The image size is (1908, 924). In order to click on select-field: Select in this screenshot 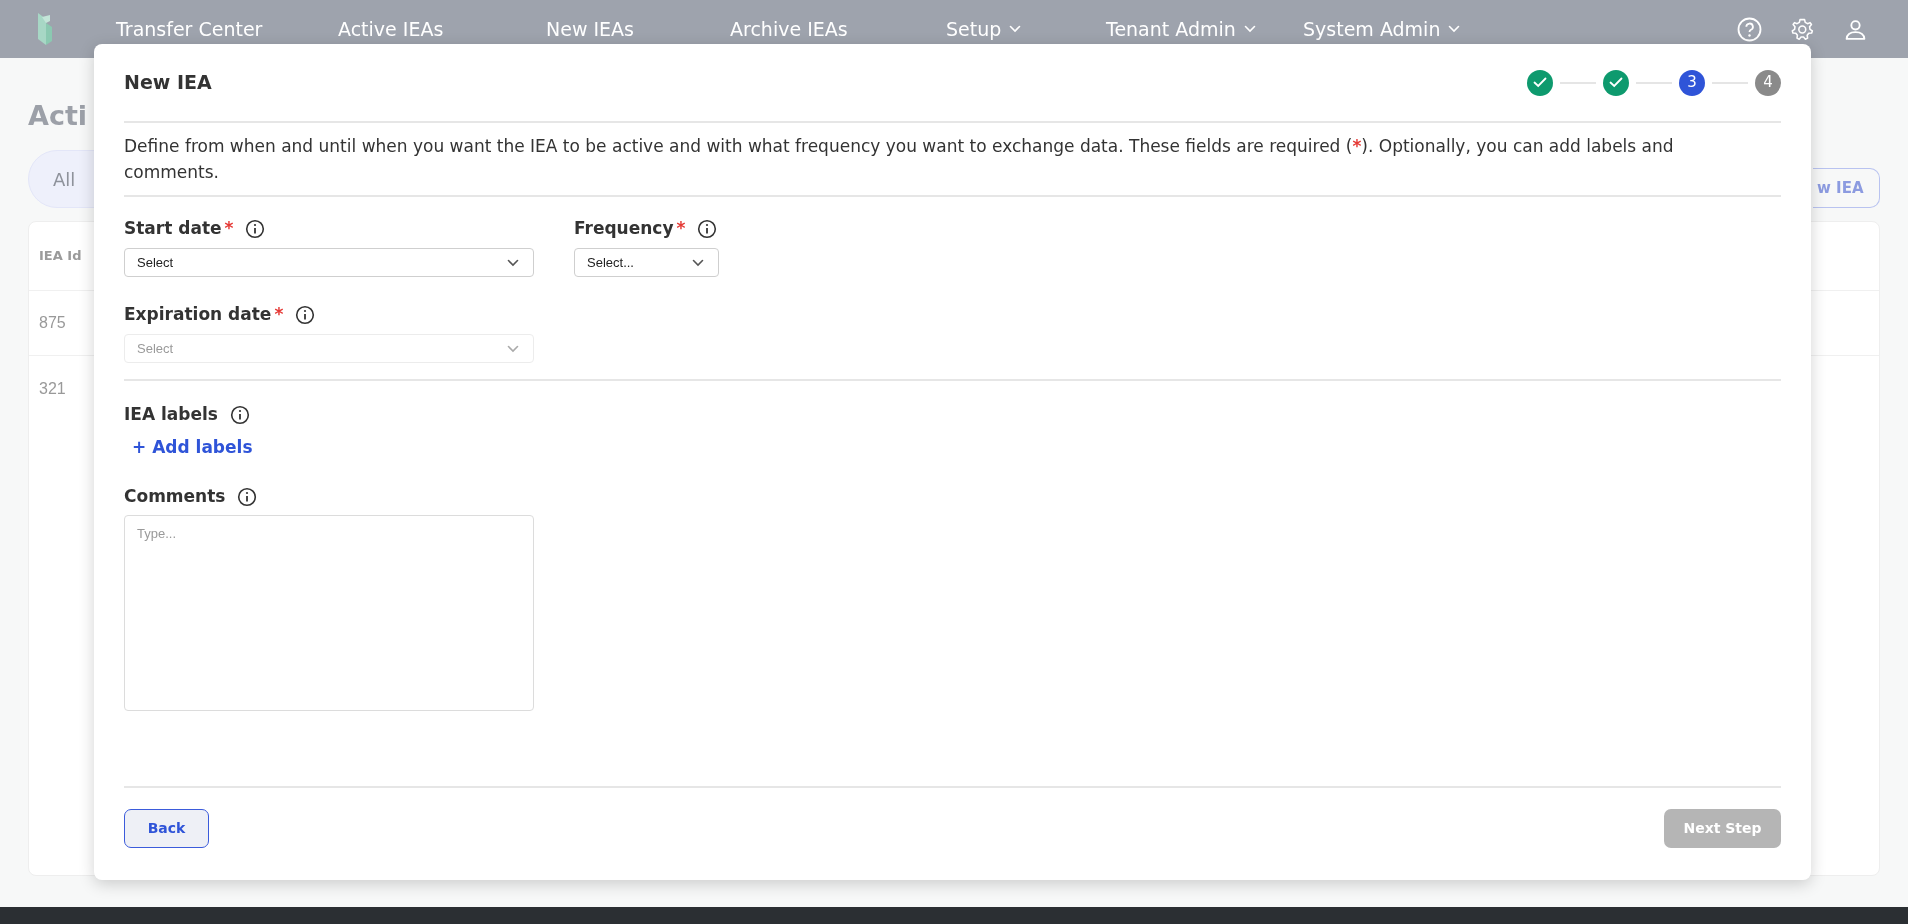, I will do `click(329, 262)`.